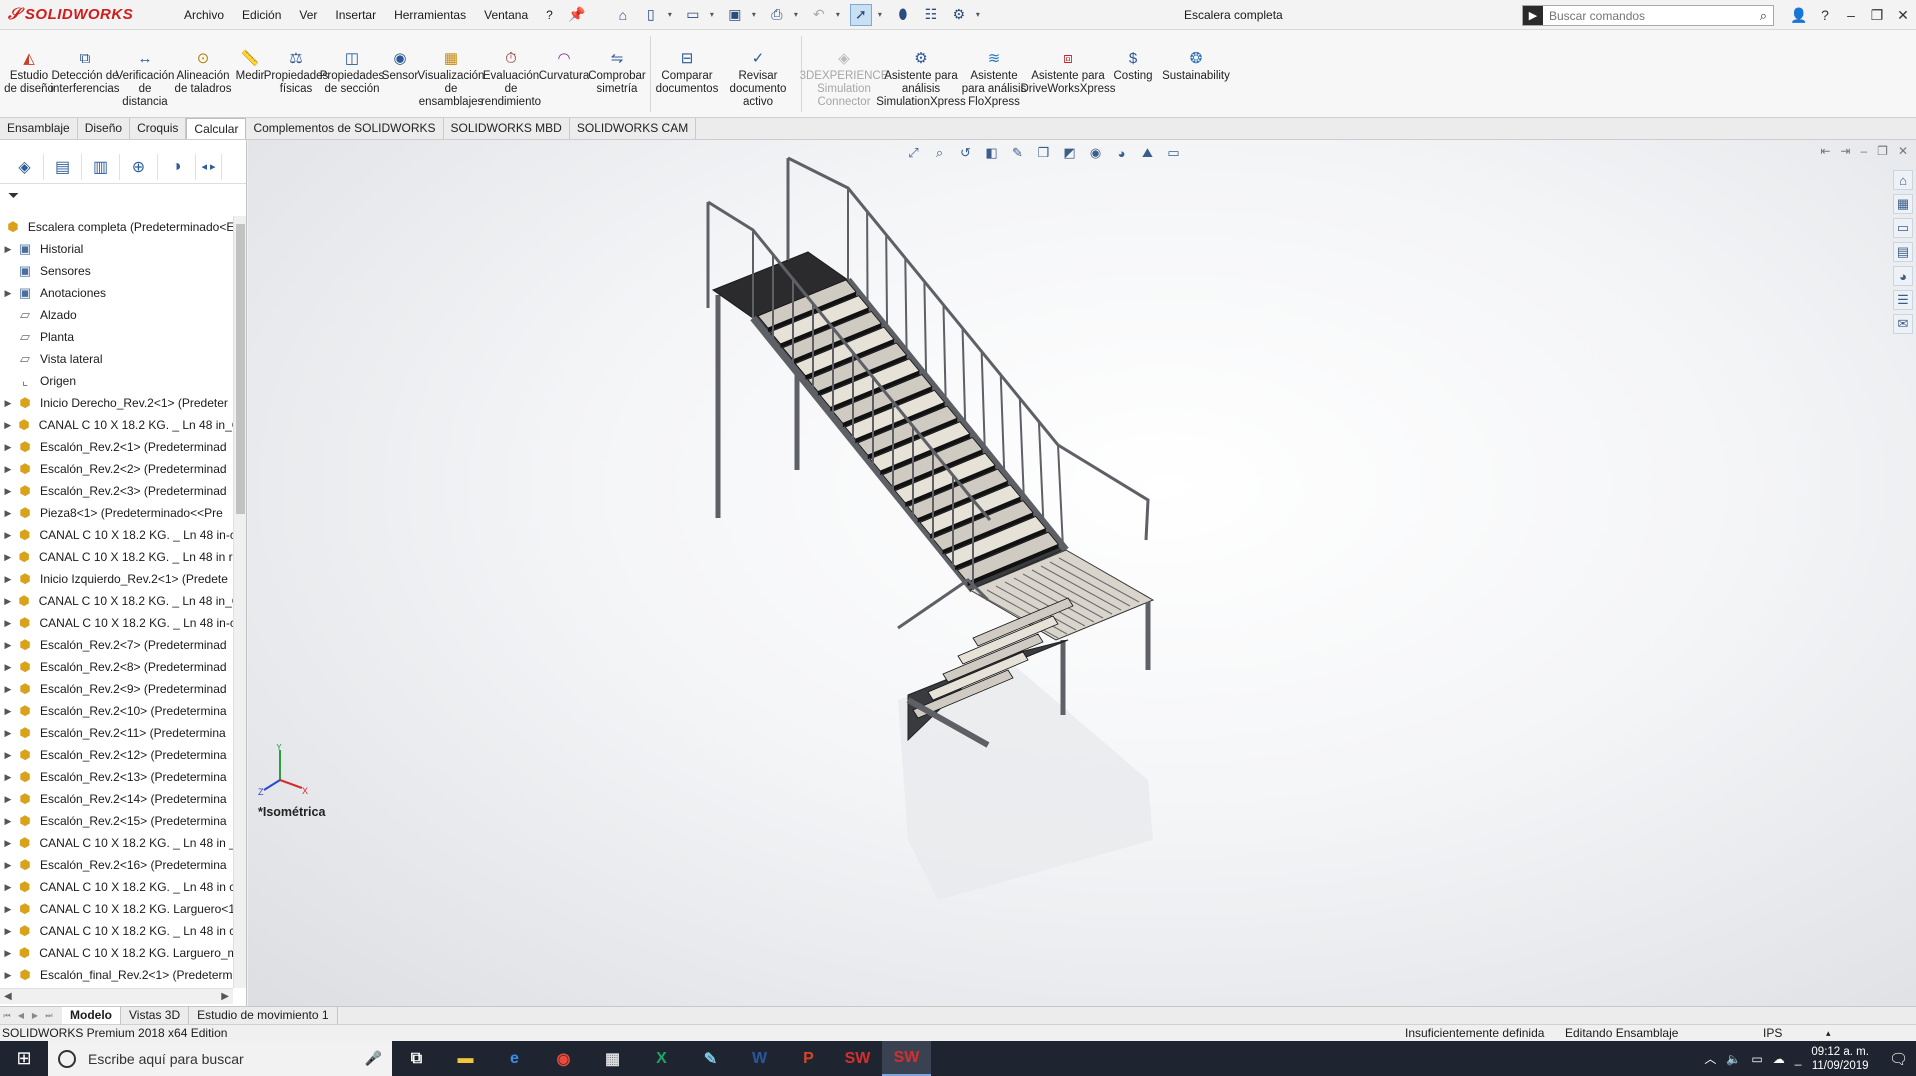 This screenshot has height=1076, width=1916. Describe the element at coordinates (1903, 151) in the screenshot. I see `viewport-close-icon: ✕` at that location.